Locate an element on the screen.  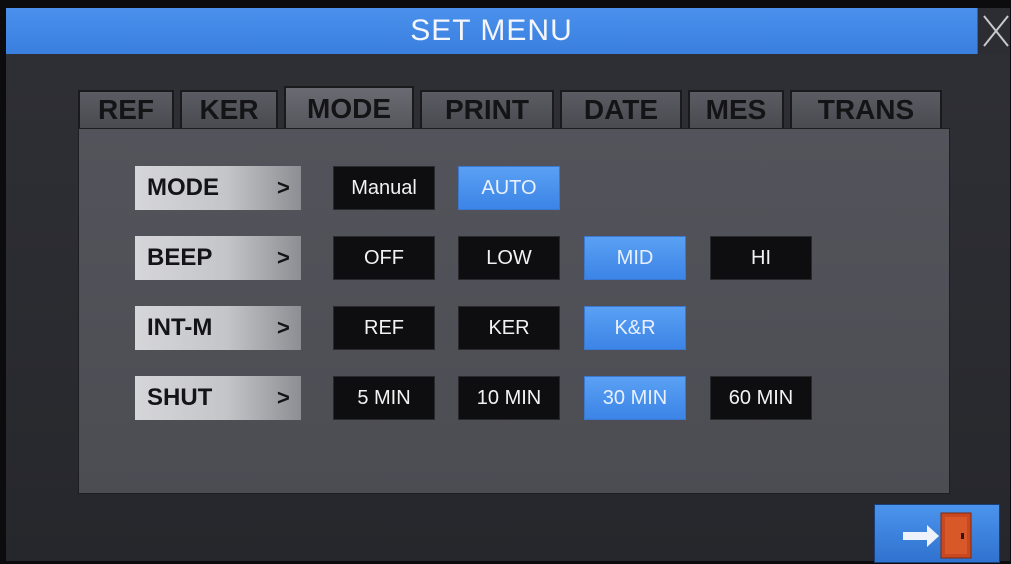
option-shut-60min: 60 MIN is located at coordinates (761, 398).